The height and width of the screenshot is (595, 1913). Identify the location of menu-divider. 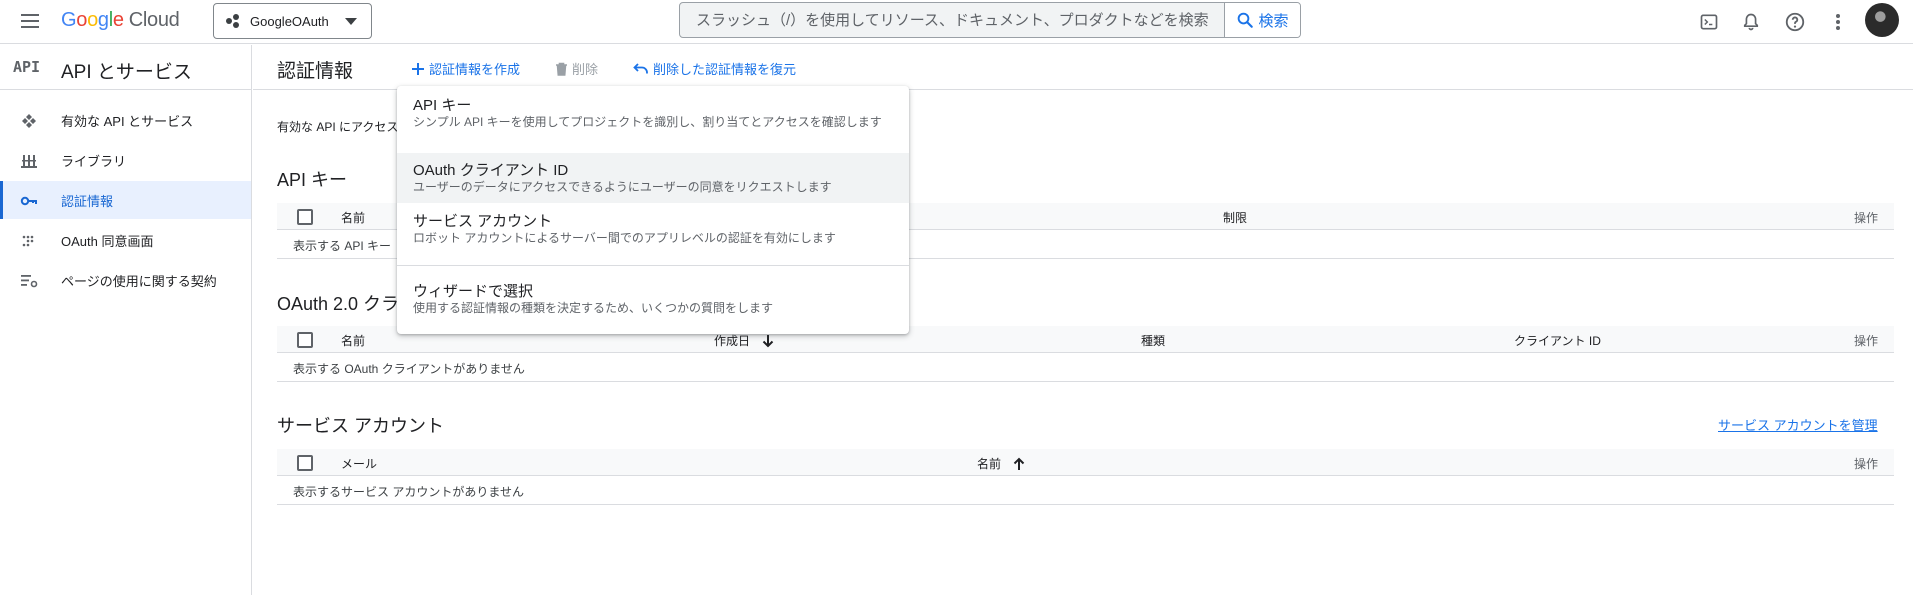
(653, 265).